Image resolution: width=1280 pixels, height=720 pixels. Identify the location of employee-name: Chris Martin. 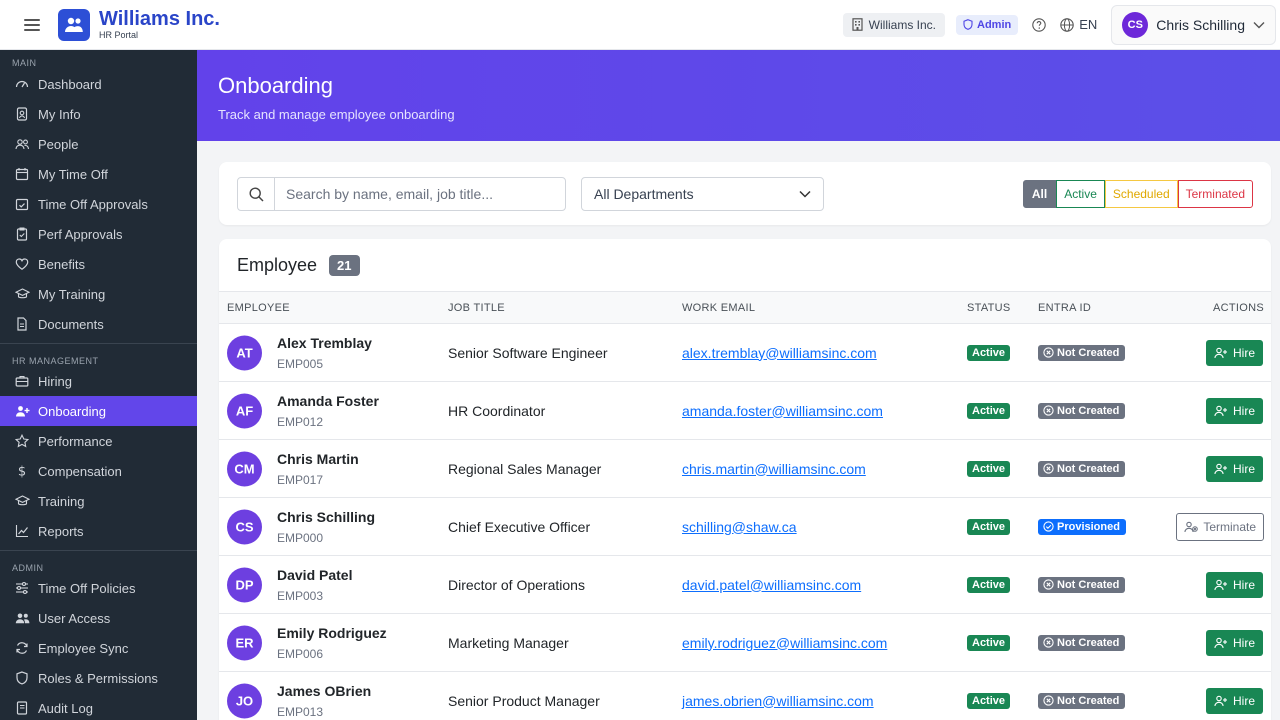
(318, 459).